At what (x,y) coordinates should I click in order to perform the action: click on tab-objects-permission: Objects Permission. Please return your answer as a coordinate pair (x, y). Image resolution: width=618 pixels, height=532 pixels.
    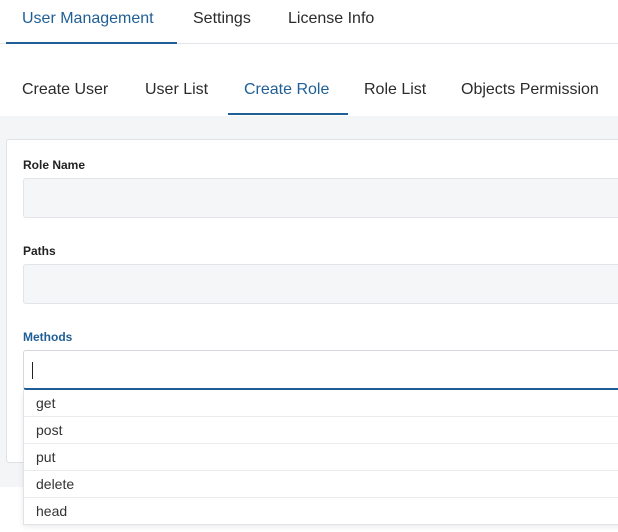
    Looking at the image, I should click on (530, 91).